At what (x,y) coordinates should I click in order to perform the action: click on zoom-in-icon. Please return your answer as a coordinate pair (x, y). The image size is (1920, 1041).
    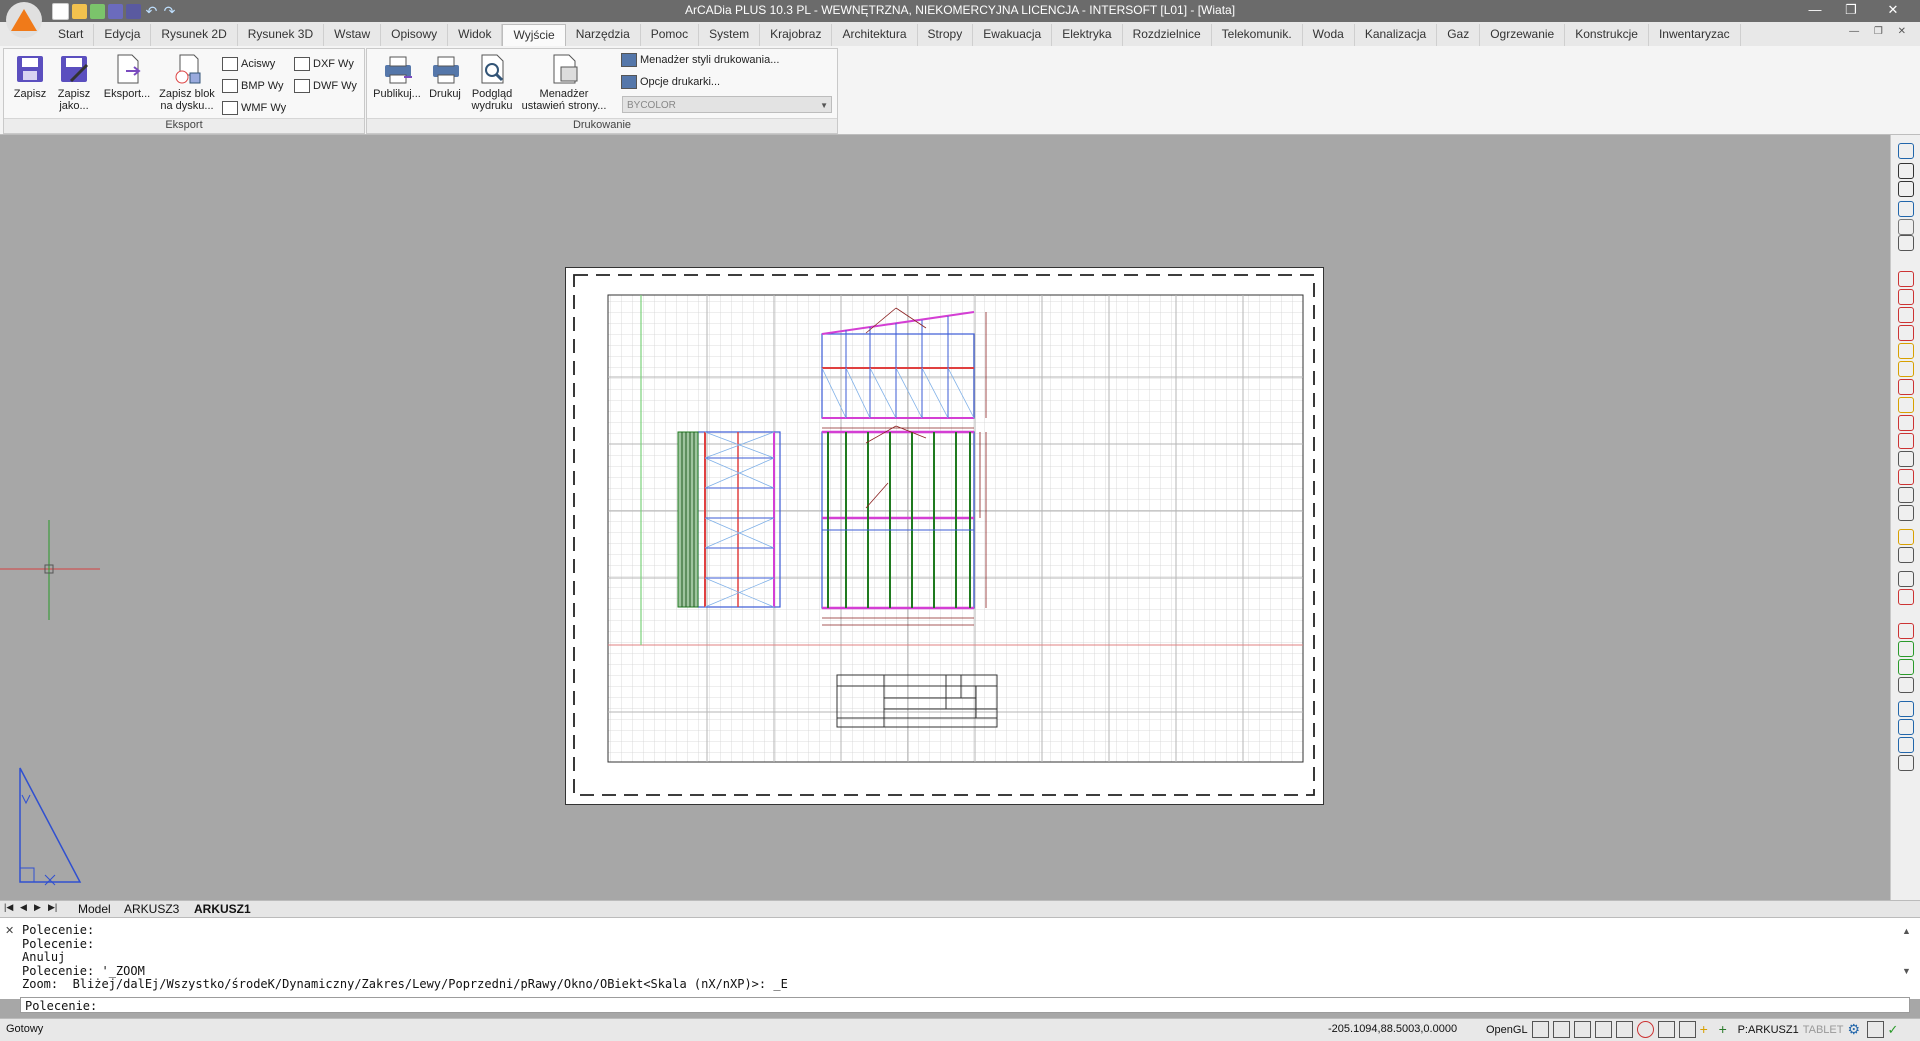
    Looking at the image, I should click on (1906, 171).